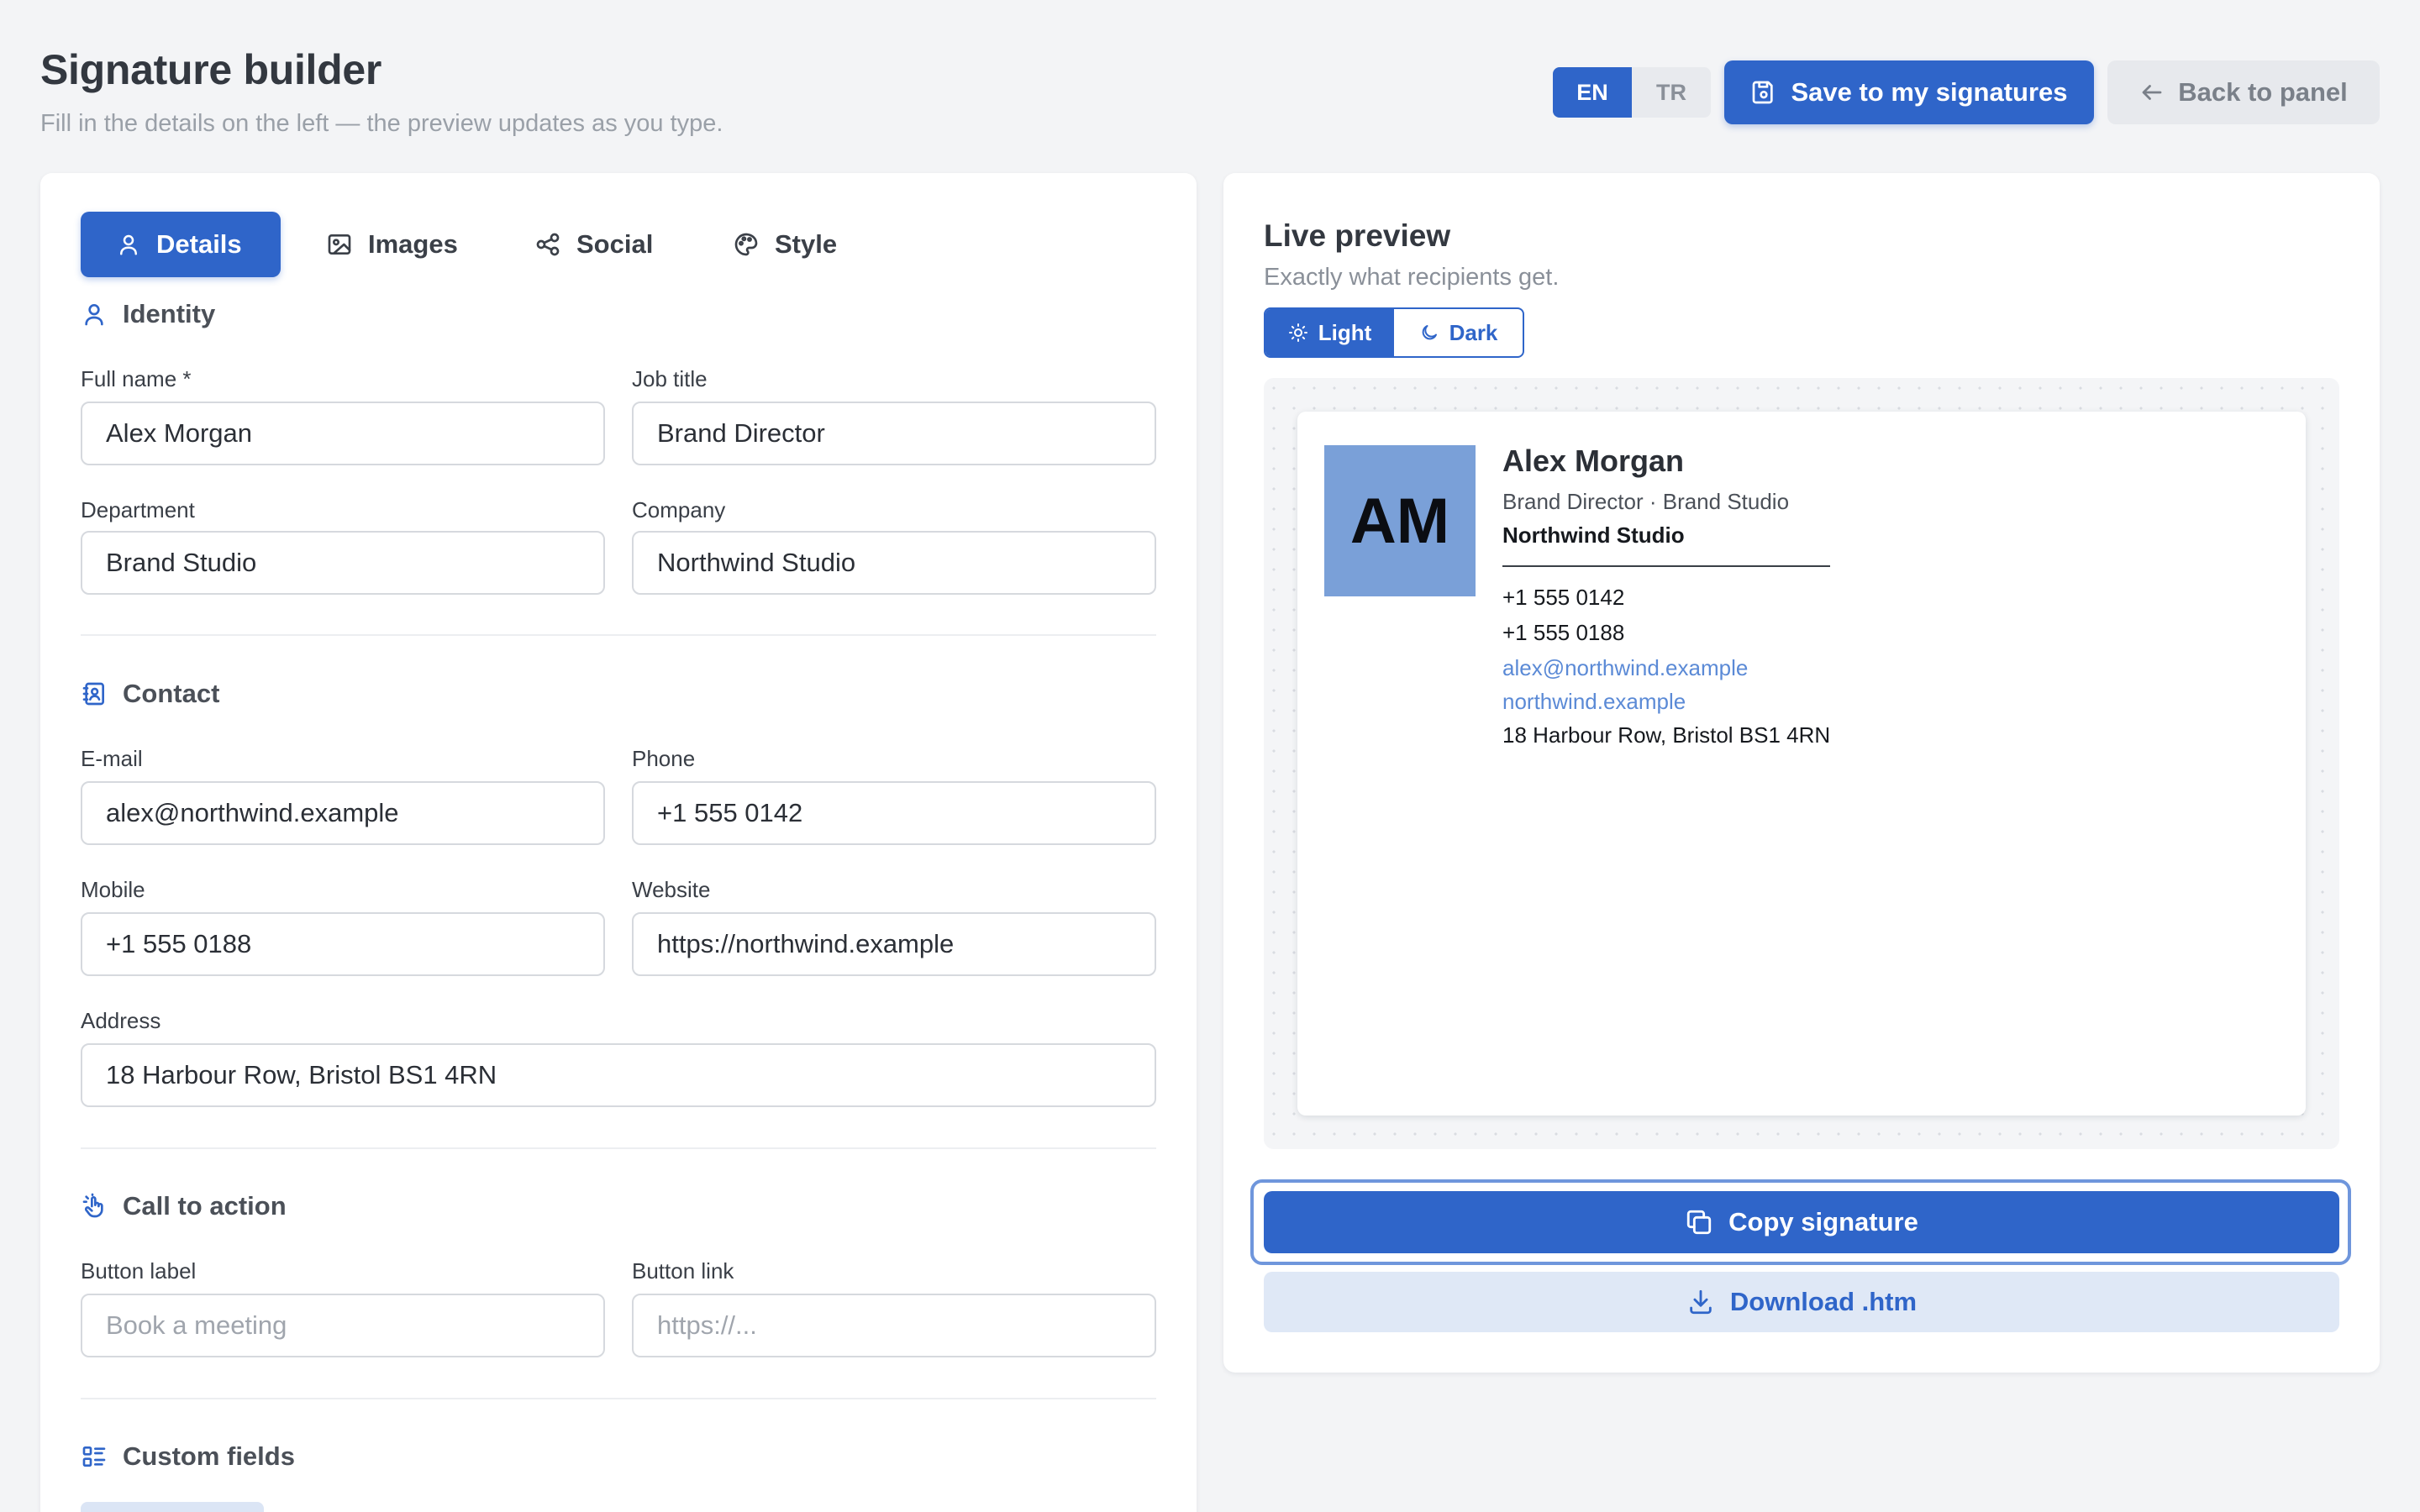  What do you see at coordinates (747, 244) in the screenshot?
I see `palette-icon` at bounding box center [747, 244].